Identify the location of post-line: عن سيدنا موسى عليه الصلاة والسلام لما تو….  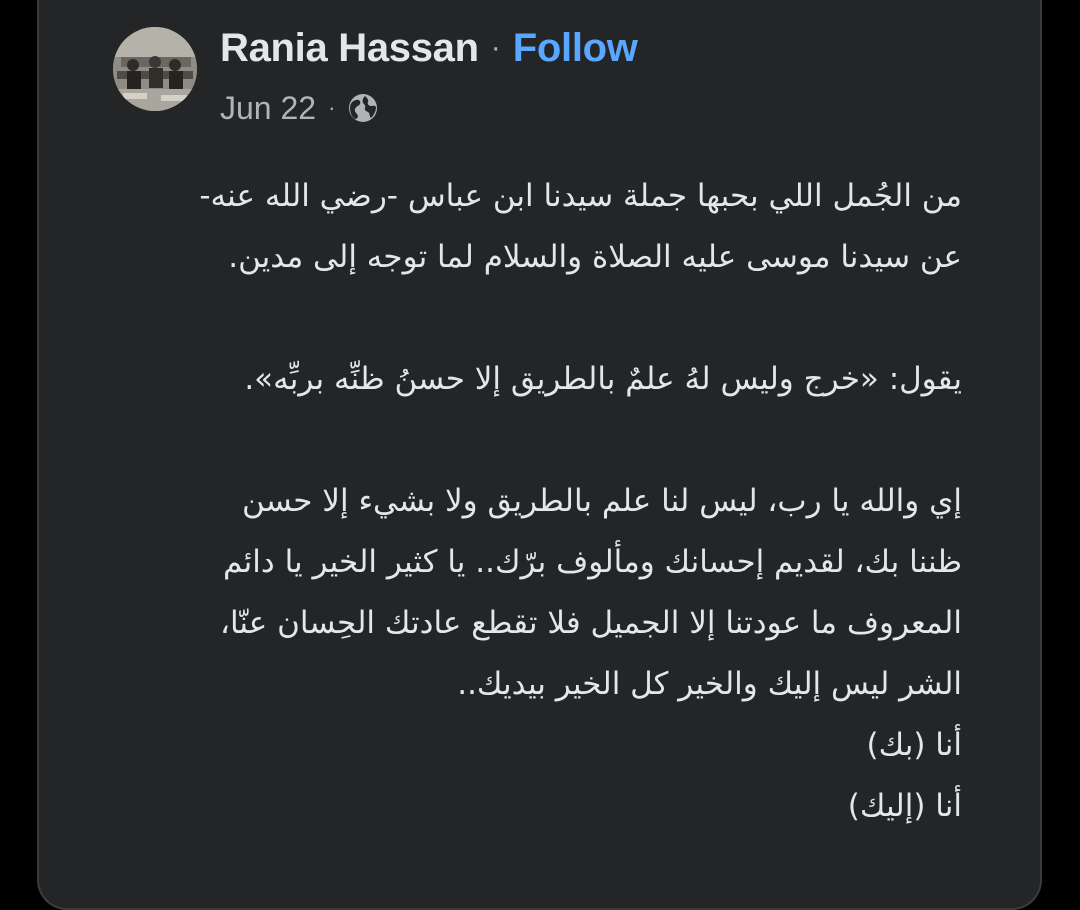
(595, 257).